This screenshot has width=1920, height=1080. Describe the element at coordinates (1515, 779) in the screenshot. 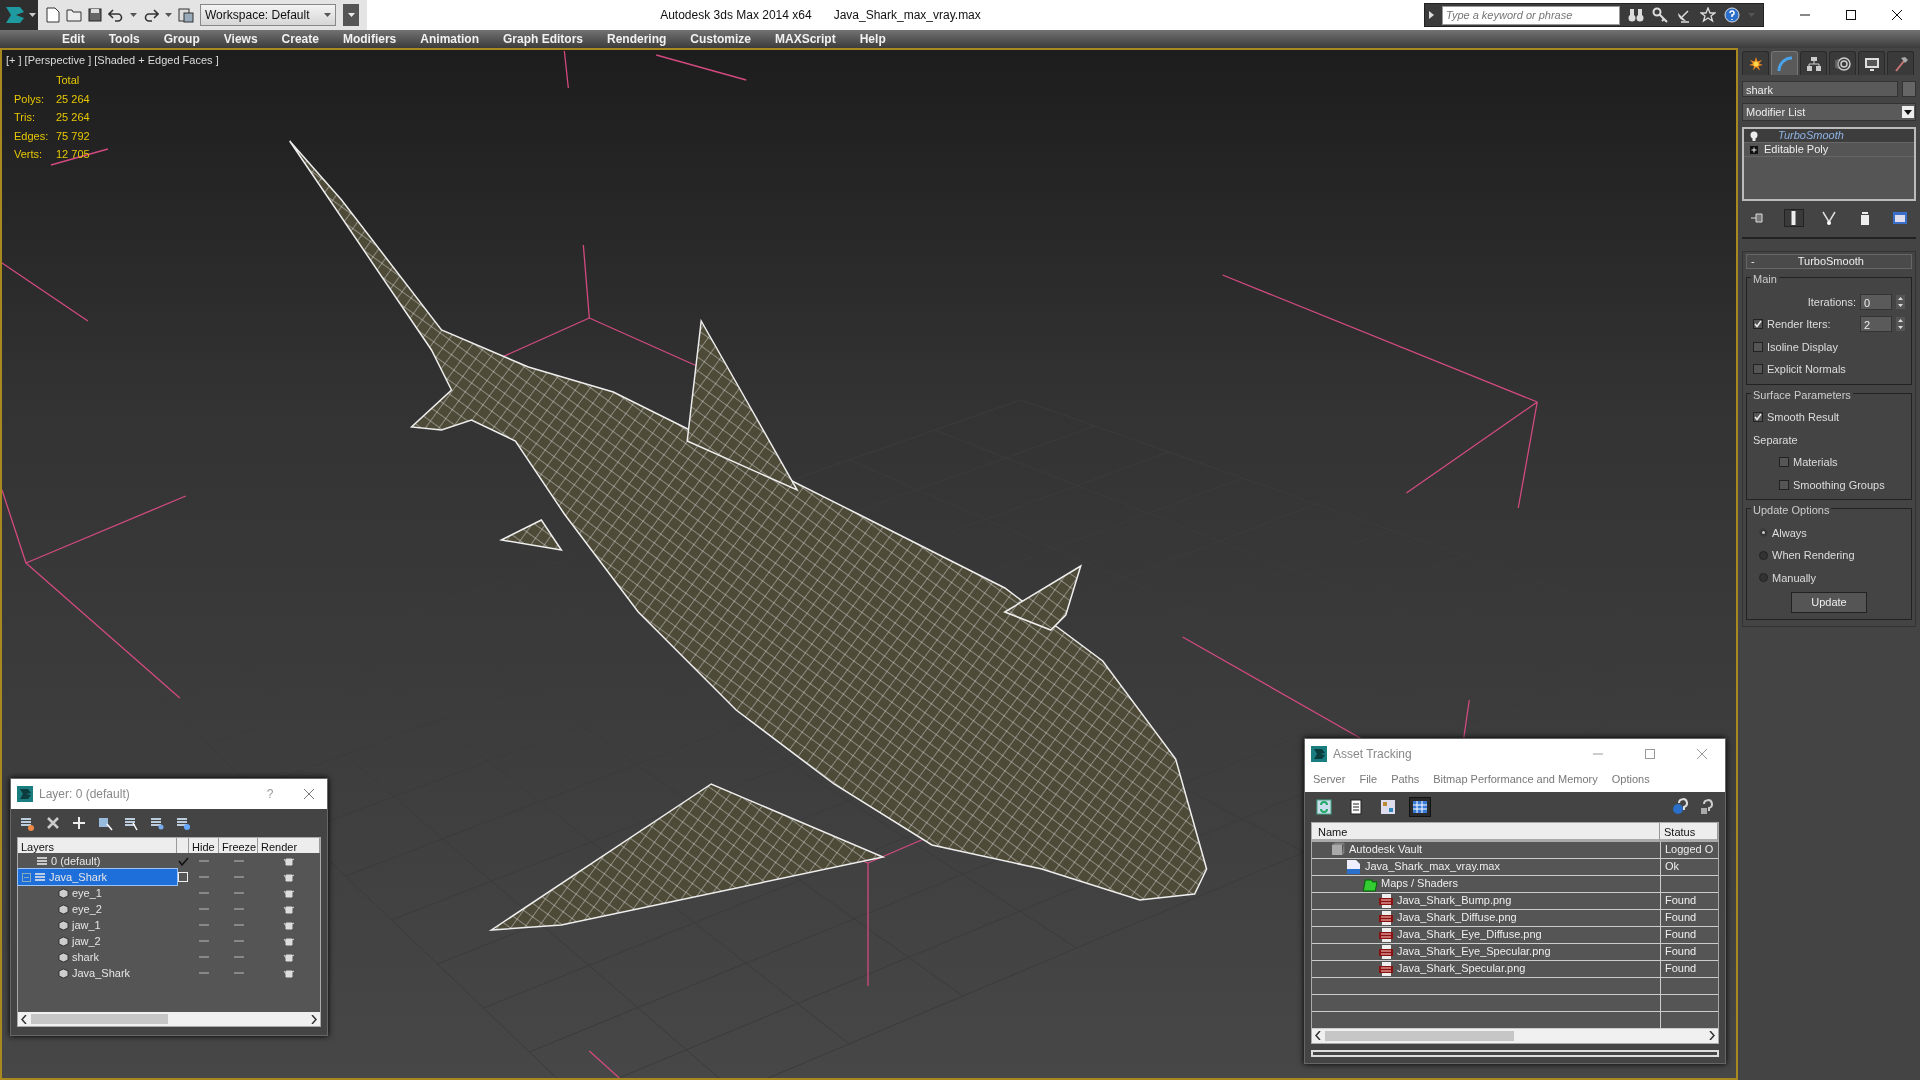

I see `menu-item: Bitmap Performance and Memory` at that location.